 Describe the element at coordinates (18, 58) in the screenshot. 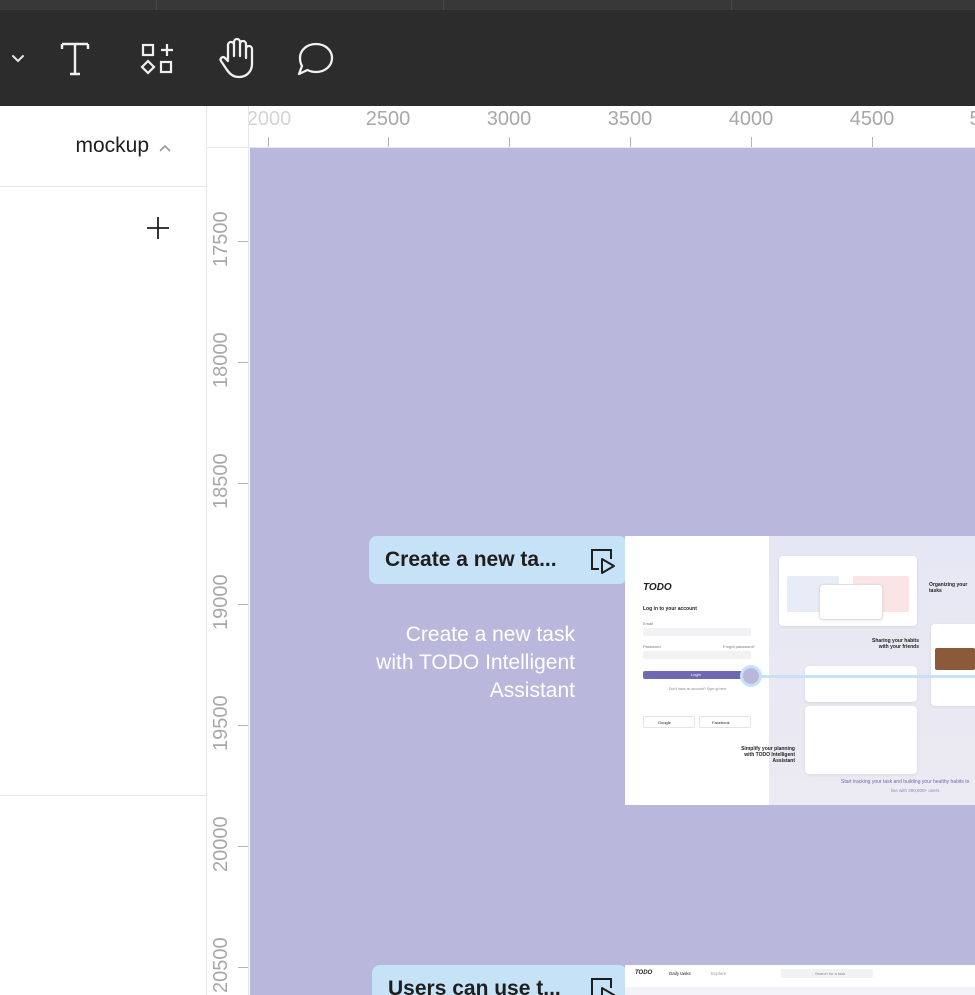

I see `chevron-down-icon` at that location.